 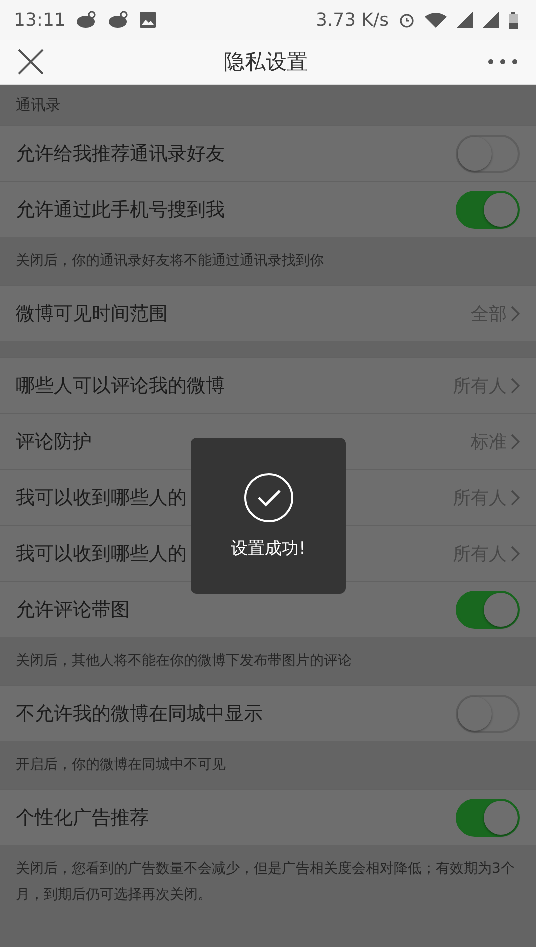 I want to click on hint-text: 开启后，你的微博在同城中不可见, so click(x=121, y=765).